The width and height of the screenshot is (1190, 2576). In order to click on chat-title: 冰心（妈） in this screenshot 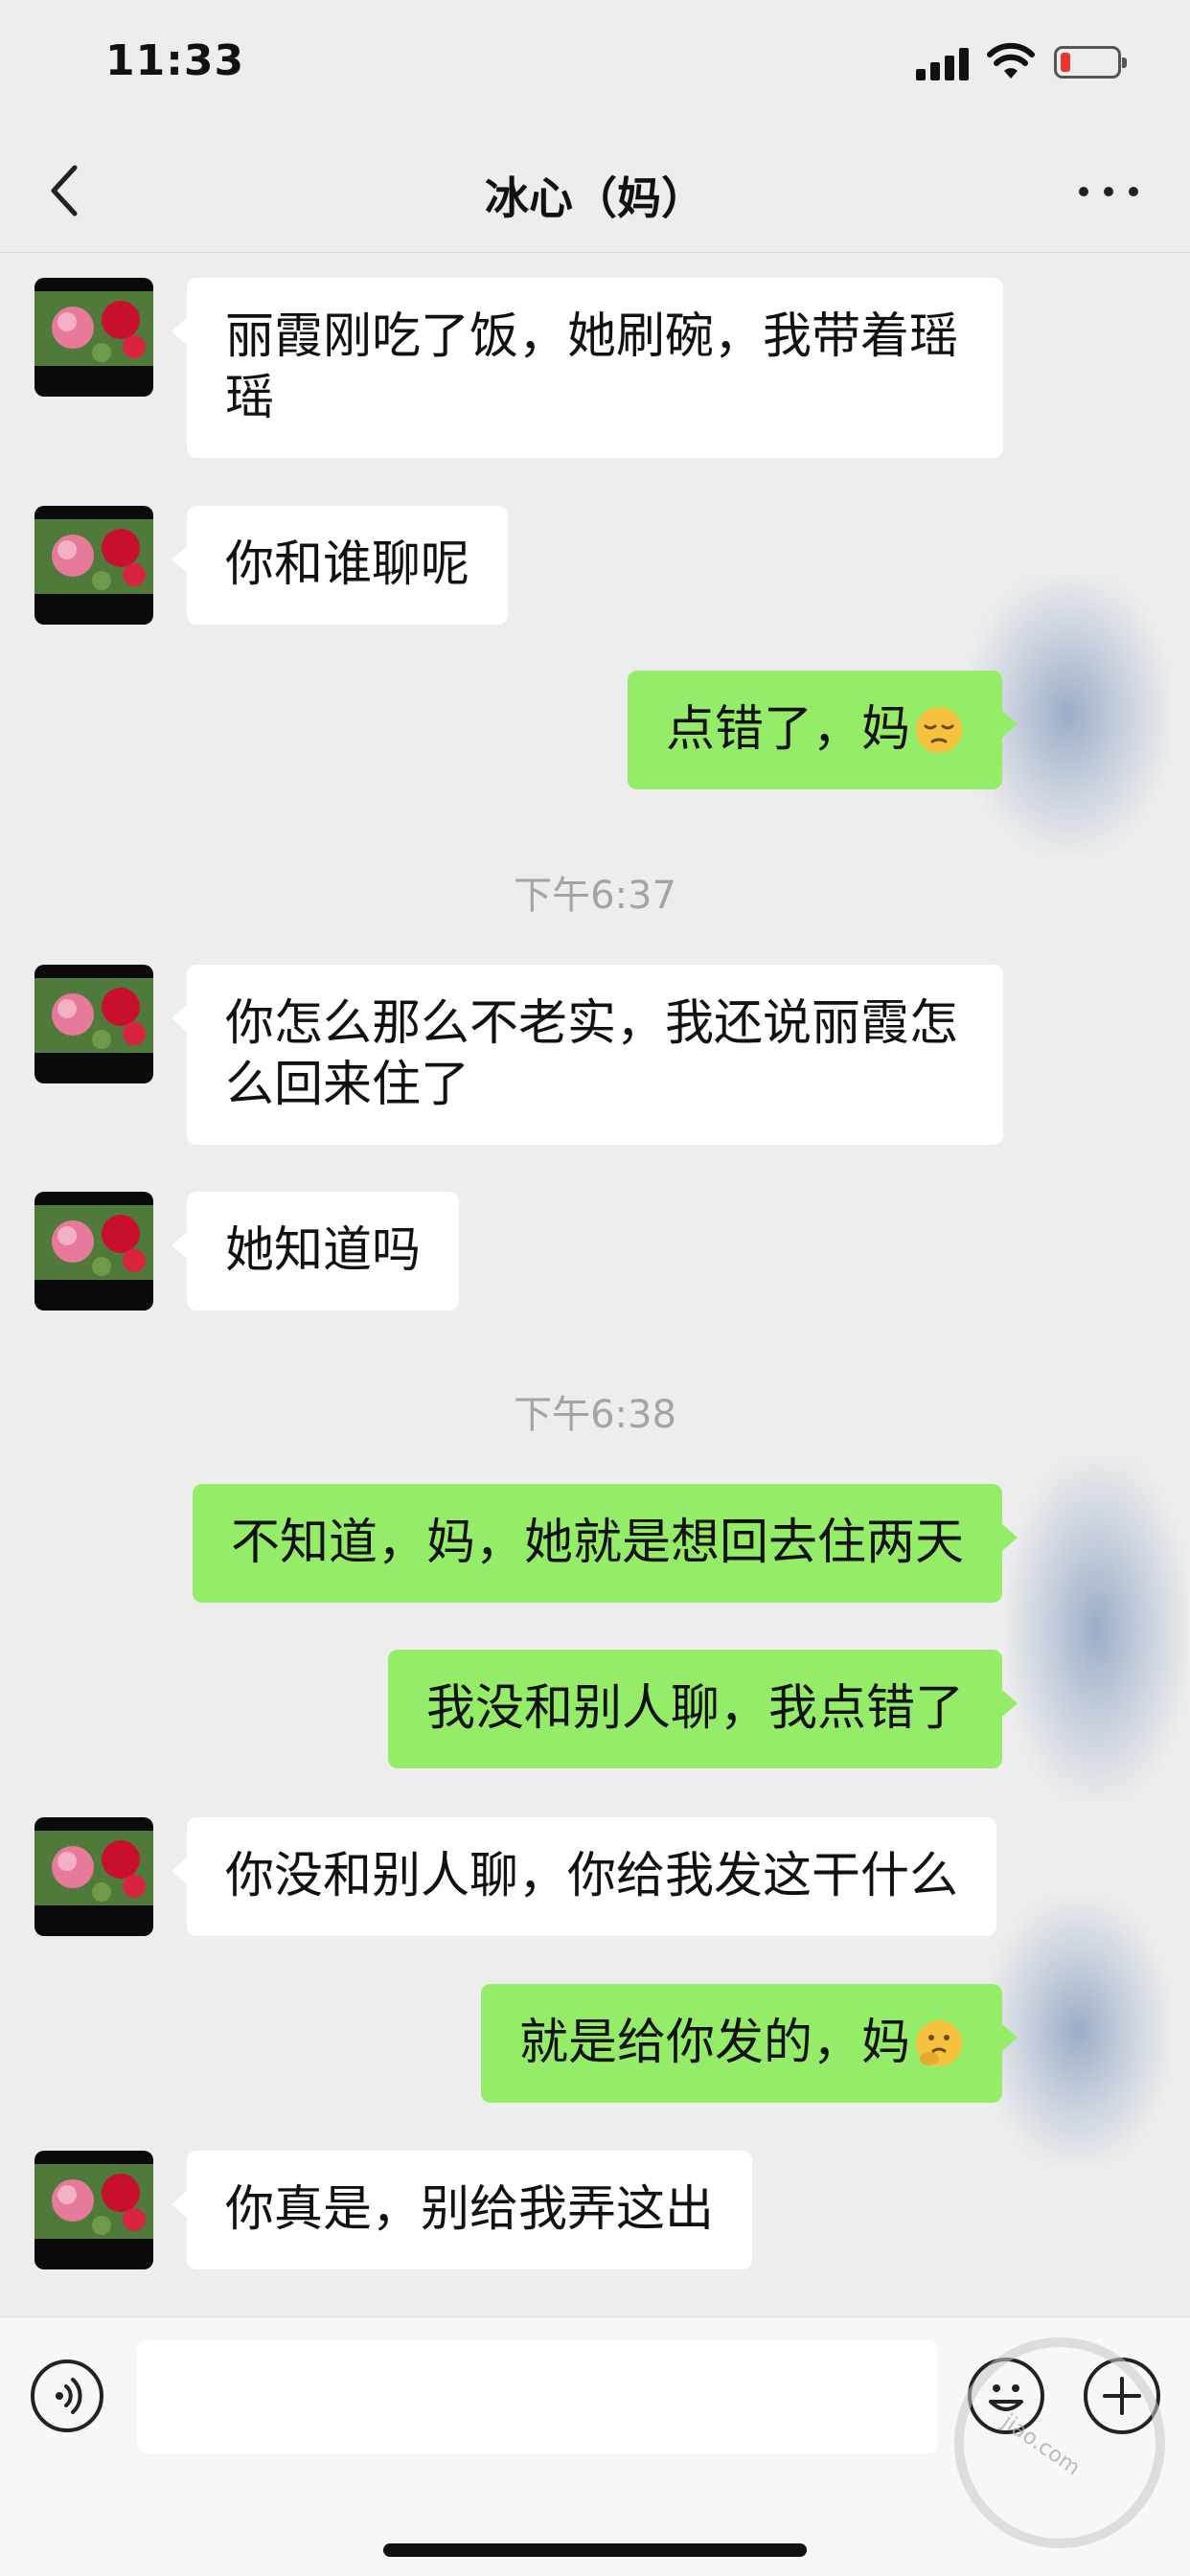, I will do `click(595, 198)`.